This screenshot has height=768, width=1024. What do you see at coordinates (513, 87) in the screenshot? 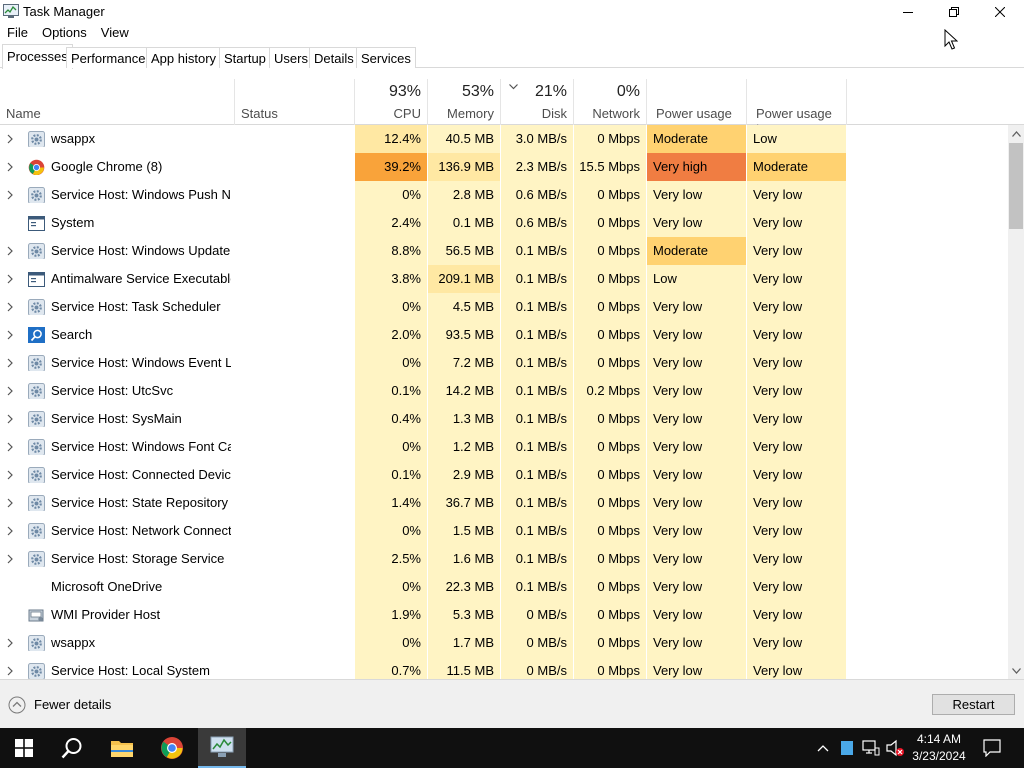
I see `sort-descending-icon` at bounding box center [513, 87].